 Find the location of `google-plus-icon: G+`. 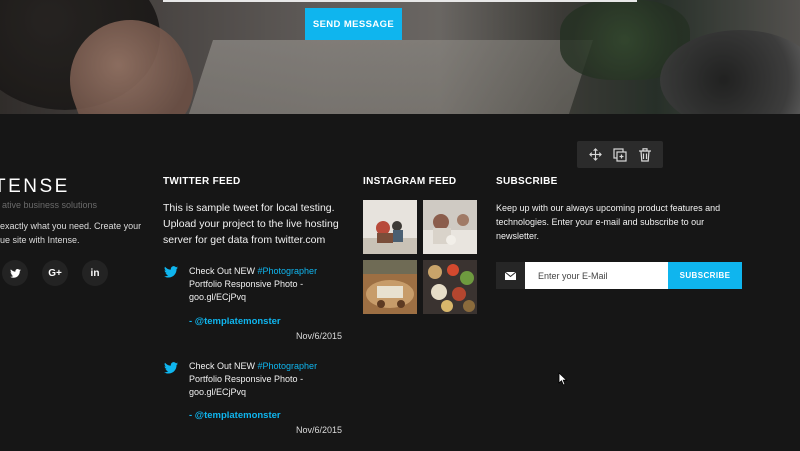

google-plus-icon: G+ is located at coordinates (55, 273).